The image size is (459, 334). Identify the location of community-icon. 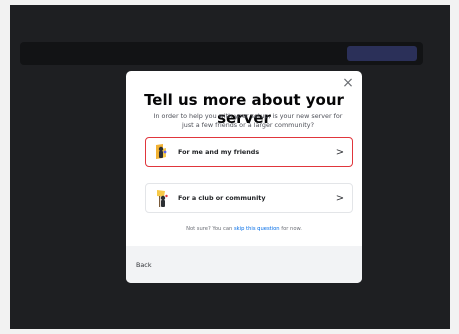
(162, 198).